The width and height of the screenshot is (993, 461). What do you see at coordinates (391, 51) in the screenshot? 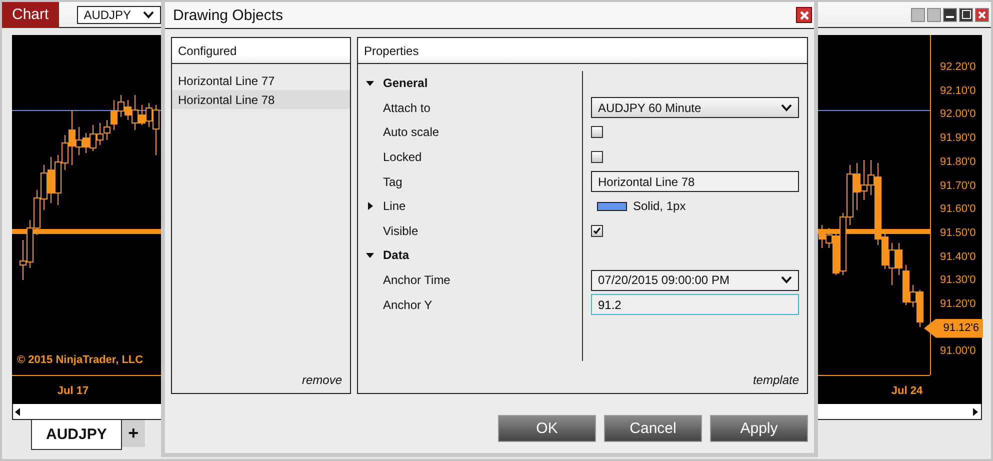
I see `panel-title: Properties` at bounding box center [391, 51].